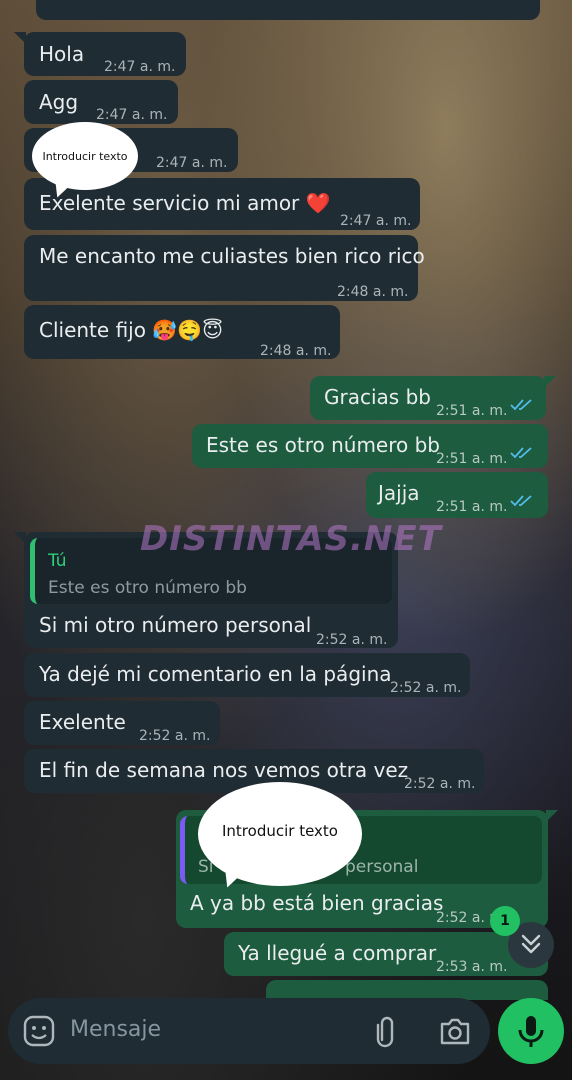 Image resolution: width=572 pixels, height=1080 pixels. What do you see at coordinates (101, 102) in the screenshot?
I see `message-bubble: Agg 2:47 a. m.` at bounding box center [101, 102].